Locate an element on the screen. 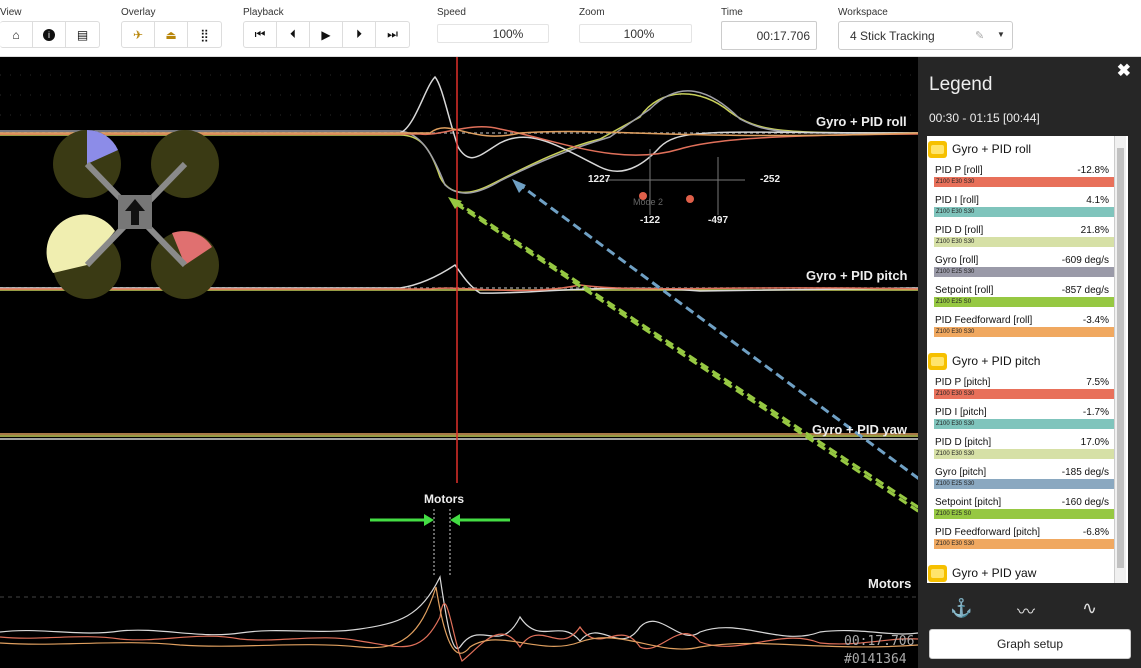  stick-right-y-value: -497 is located at coordinates (718, 220).